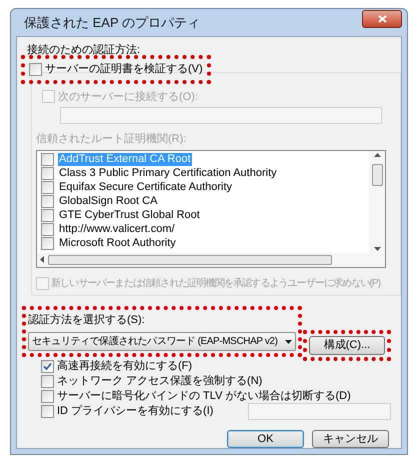  What do you see at coordinates (162, 341) in the screenshot?
I see `method-dropdown: セキュリティで保護されたパスワード (EAP-MSCHAP v2)` at bounding box center [162, 341].